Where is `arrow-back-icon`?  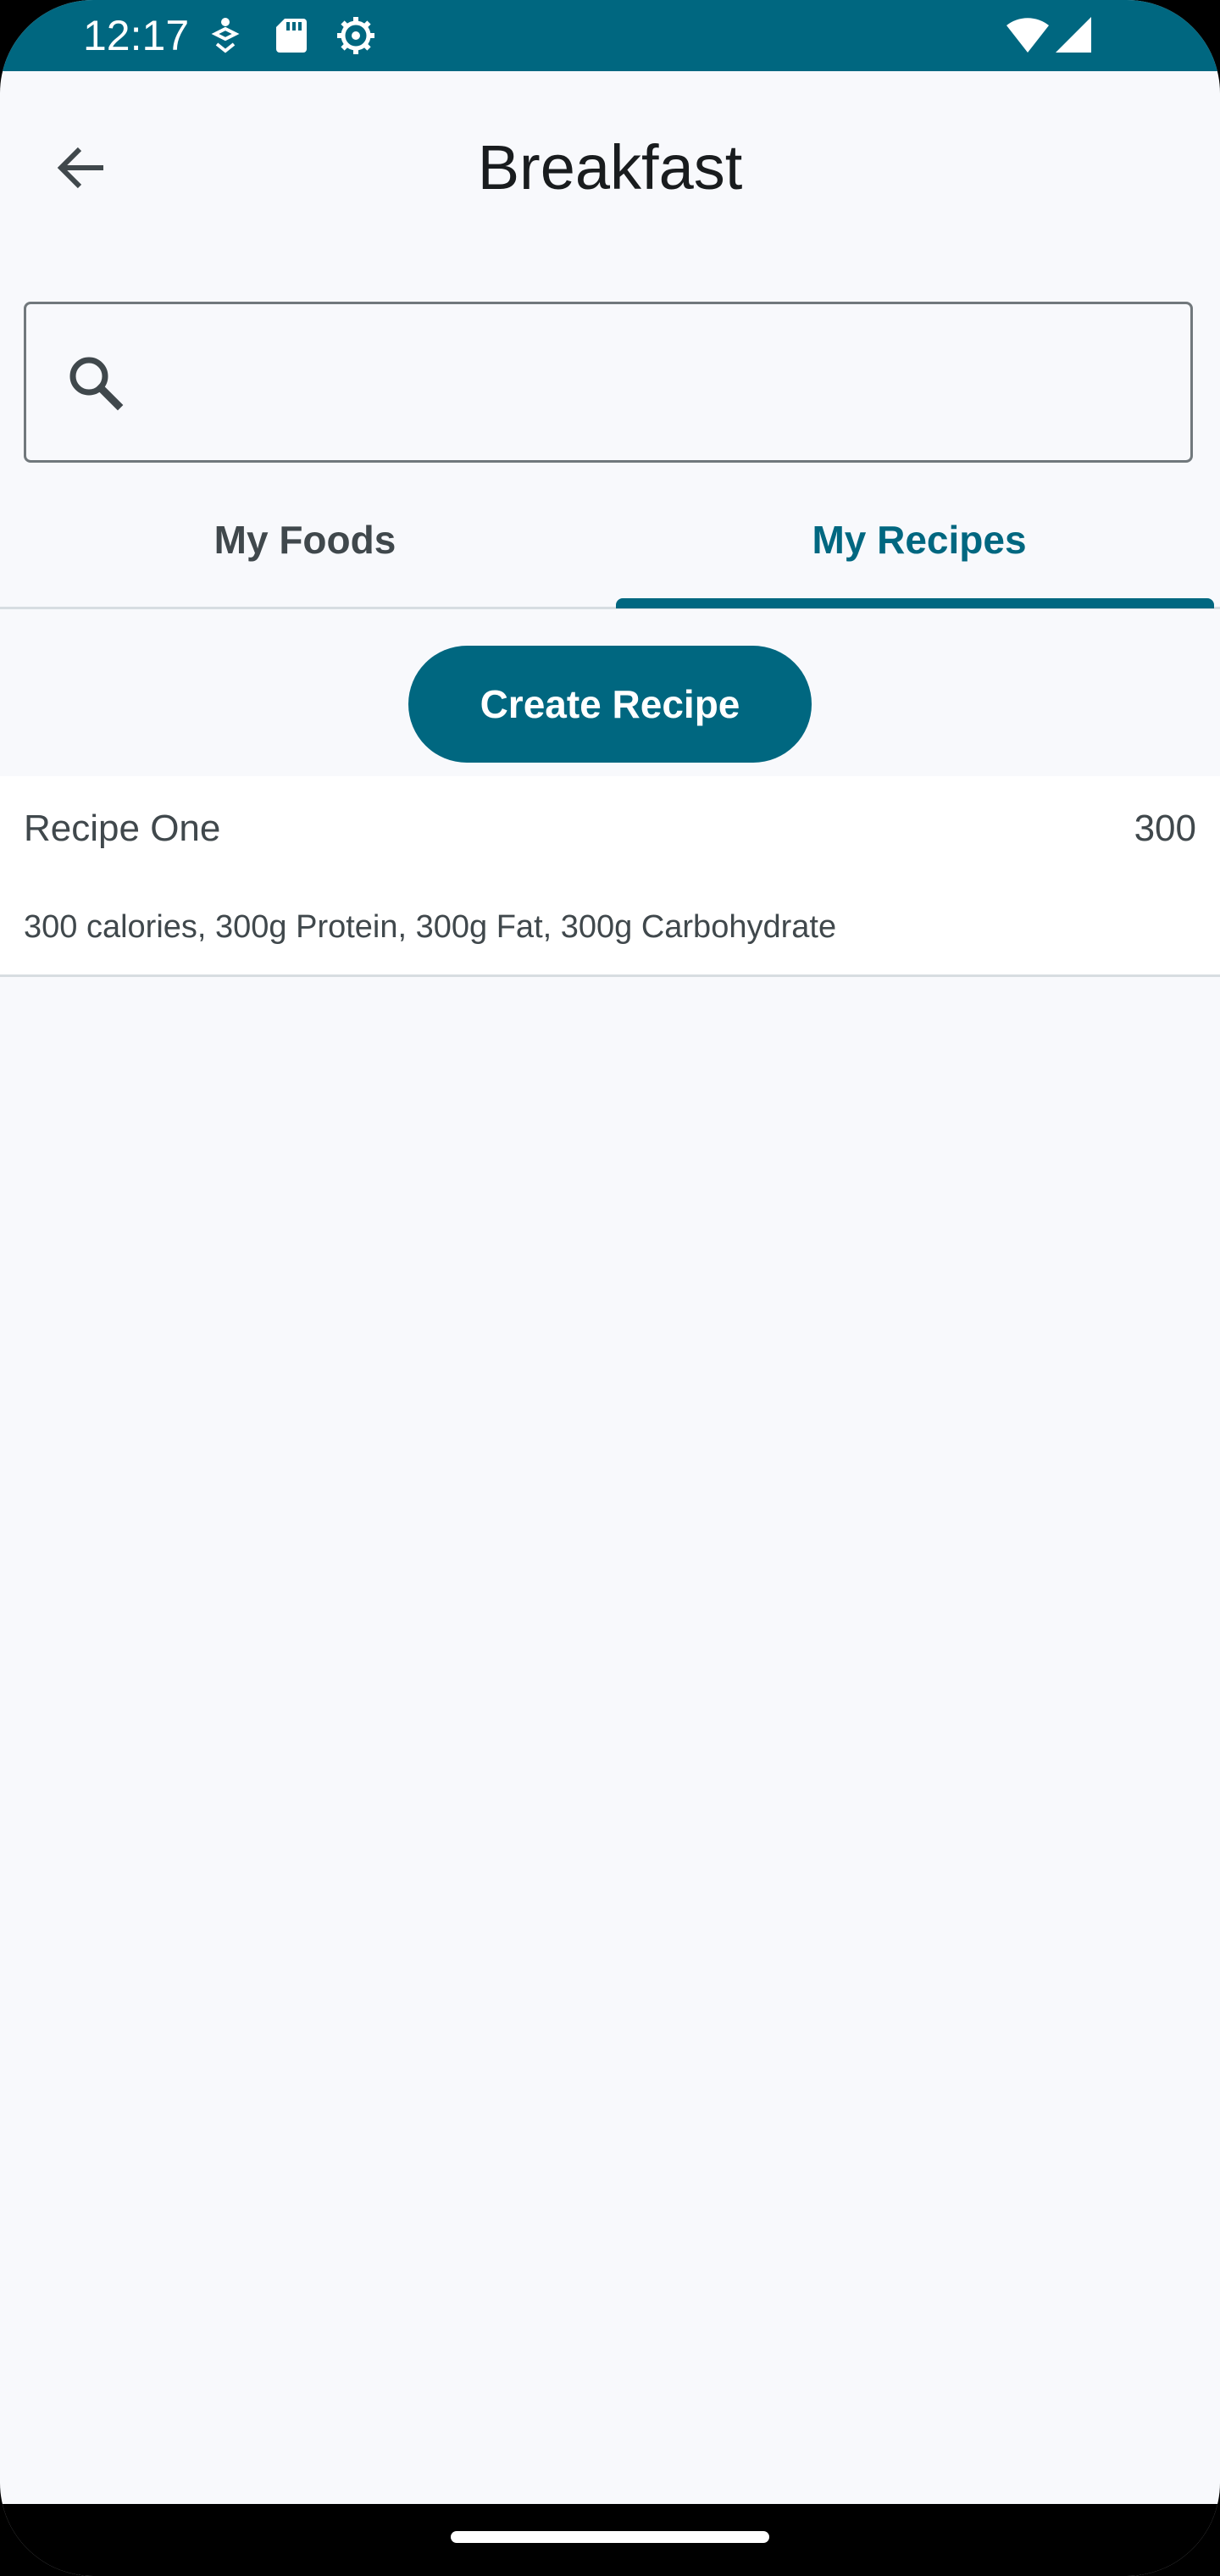
arrow-back-icon is located at coordinates (80, 168).